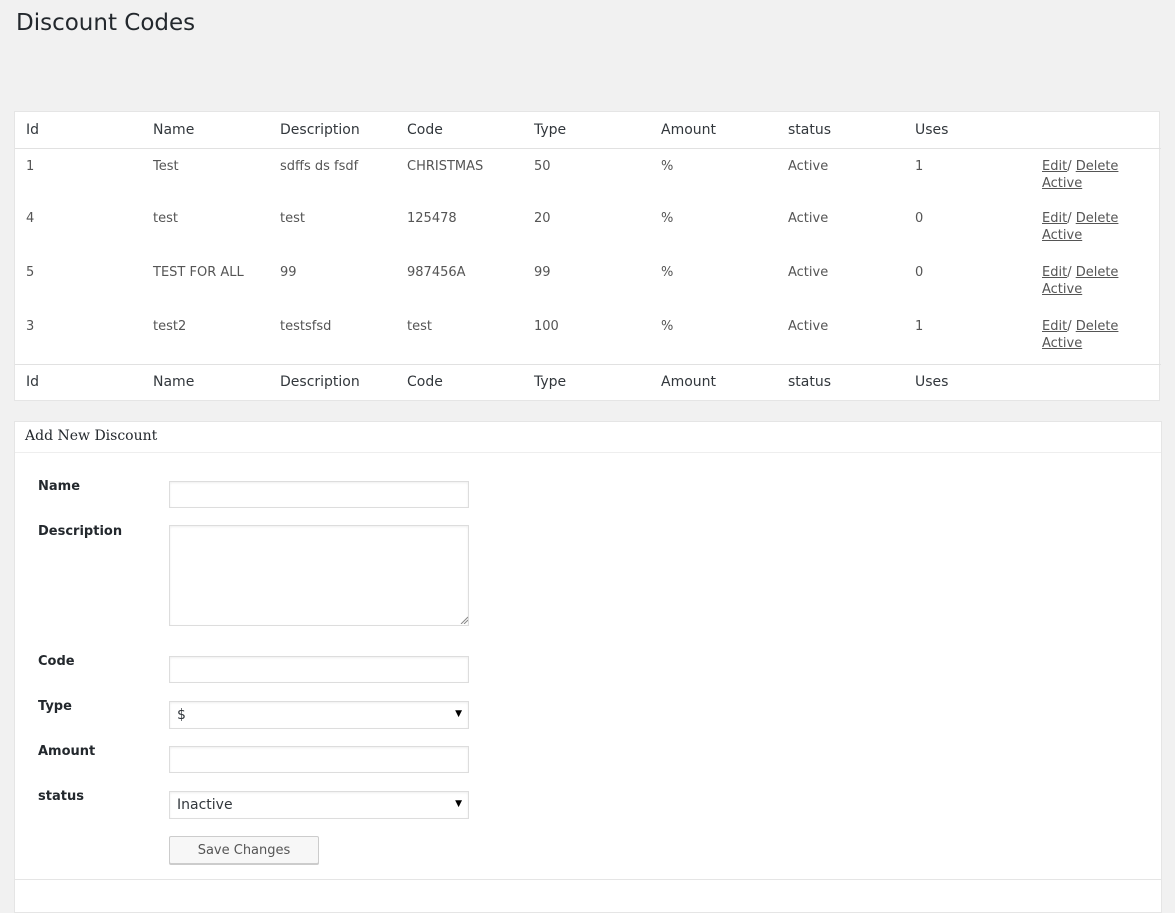 This screenshot has width=1175, height=913. What do you see at coordinates (30, 326) in the screenshot?
I see `cell-id: 3` at bounding box center [30, 326].